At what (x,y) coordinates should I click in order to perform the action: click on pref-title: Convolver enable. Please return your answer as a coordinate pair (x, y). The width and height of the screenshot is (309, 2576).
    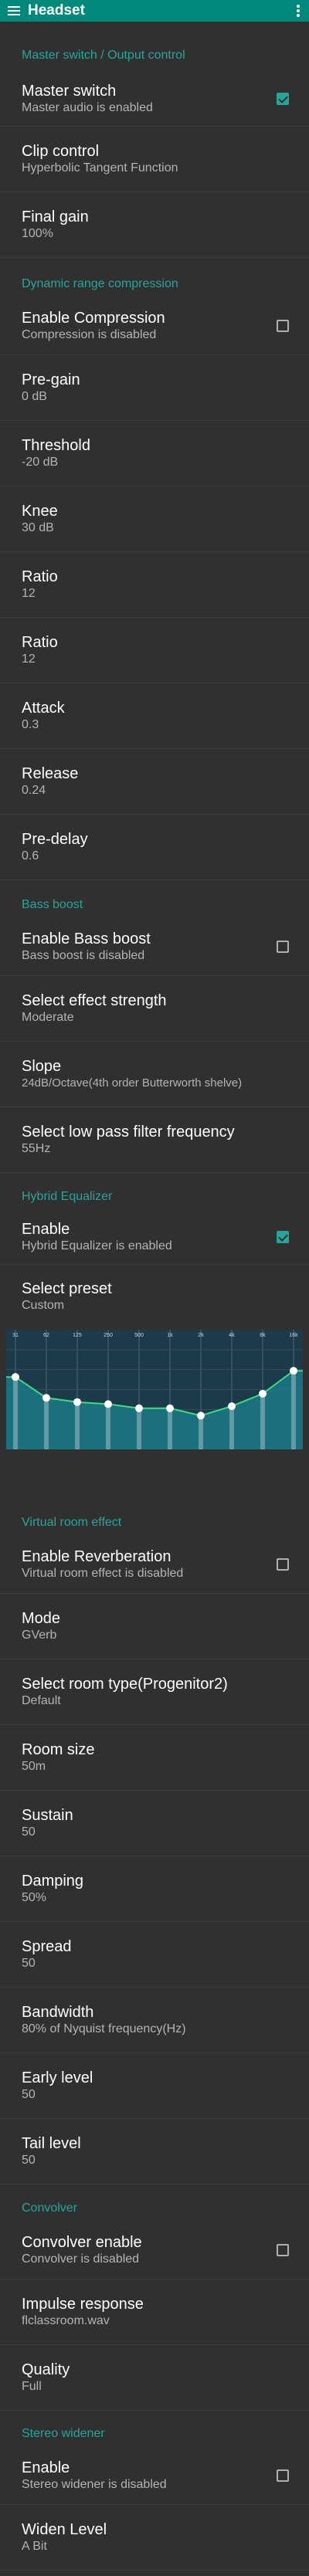
    Looking at the image, I should click on (82, 2242).